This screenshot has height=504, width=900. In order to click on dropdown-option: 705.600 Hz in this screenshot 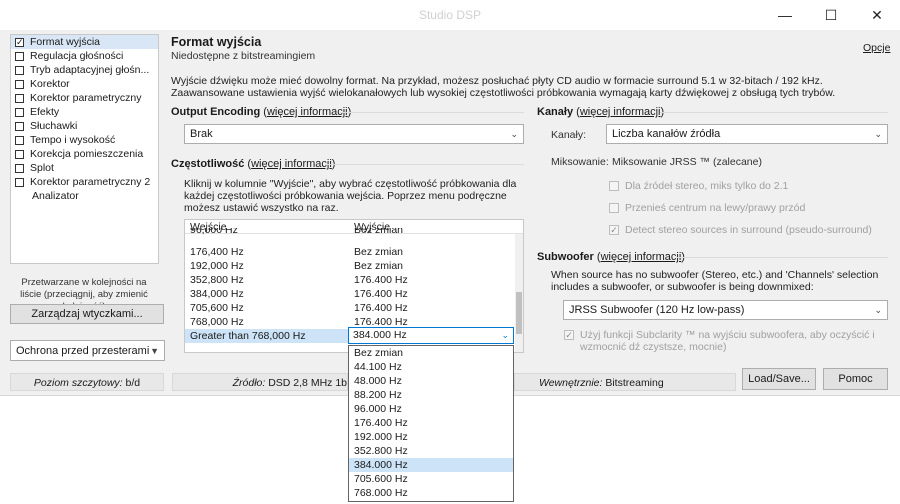, I will do `click(431, 479)`.